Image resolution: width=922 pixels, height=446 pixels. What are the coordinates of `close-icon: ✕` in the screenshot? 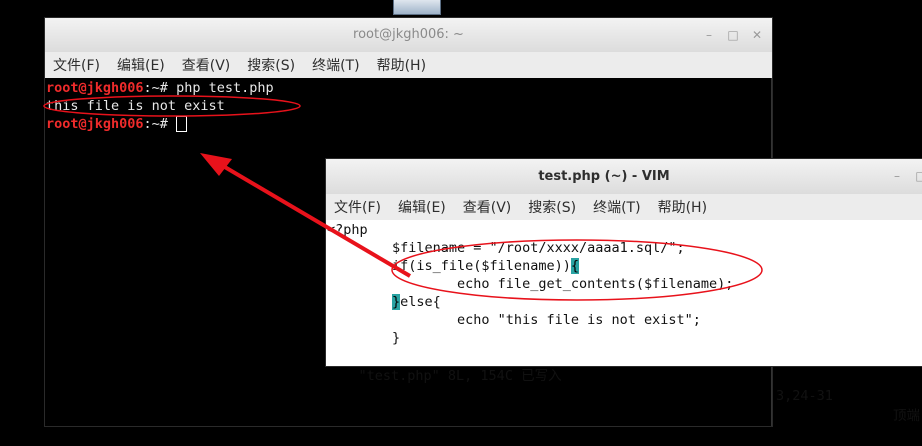 It's located at (757, 35).